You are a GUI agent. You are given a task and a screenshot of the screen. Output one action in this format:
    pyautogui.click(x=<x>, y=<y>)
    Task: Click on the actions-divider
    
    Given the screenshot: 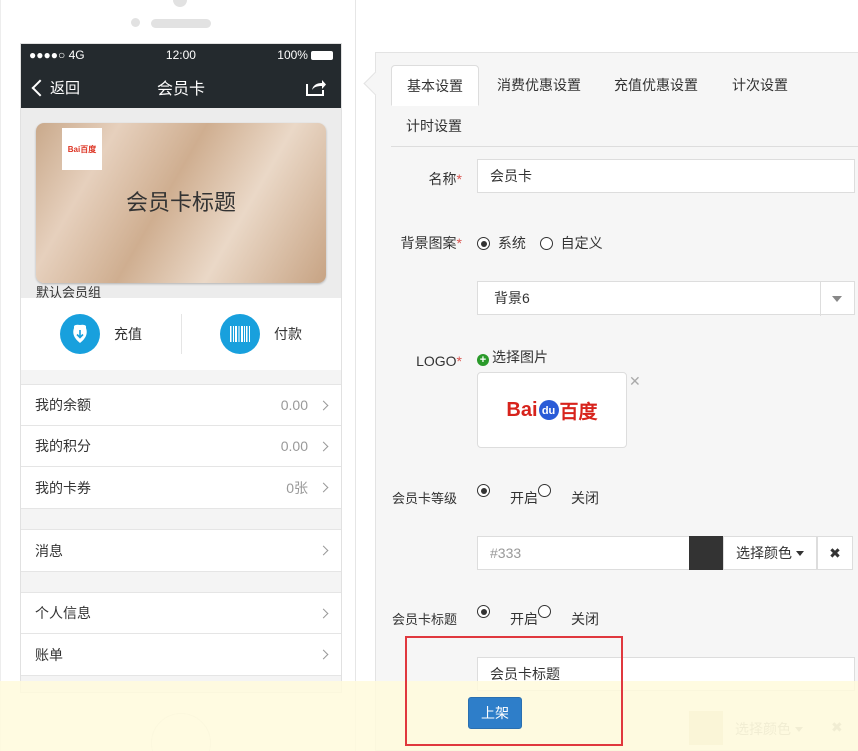 What is the action you would take?
    pyautogui.click(x=181, y=334)
    